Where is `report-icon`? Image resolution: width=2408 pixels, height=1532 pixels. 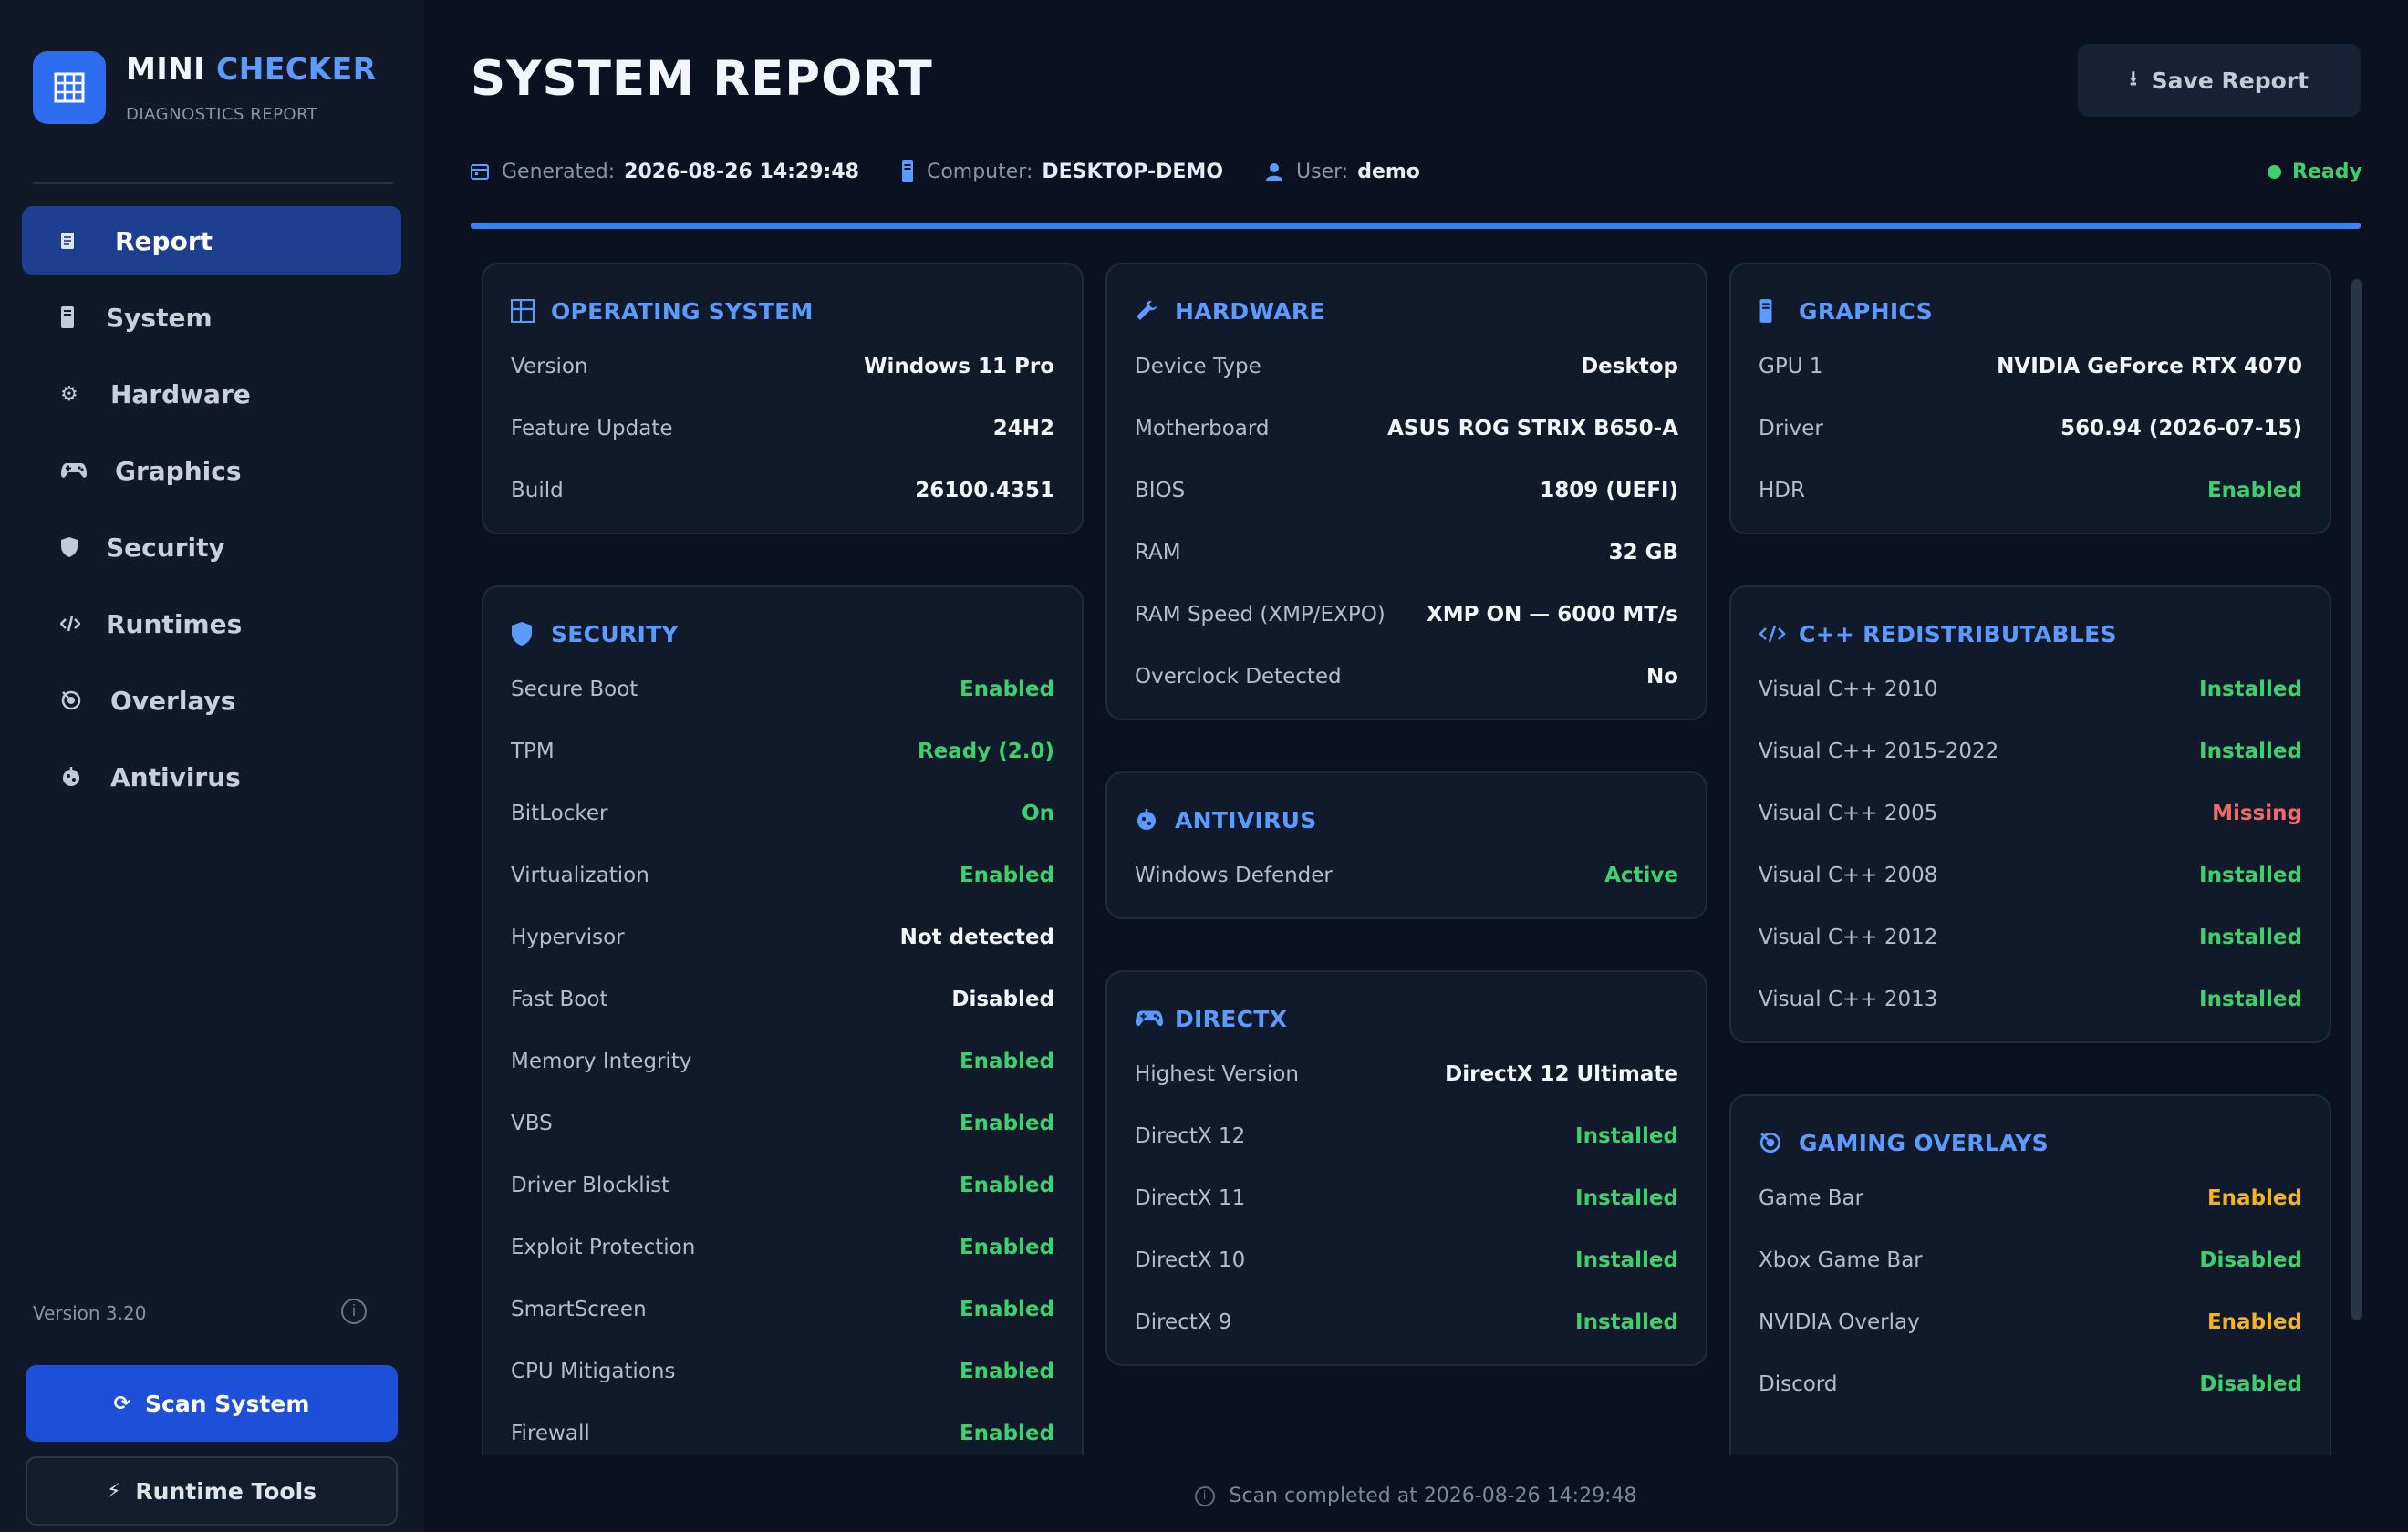
report-icon is located at coordinates (87, 241).